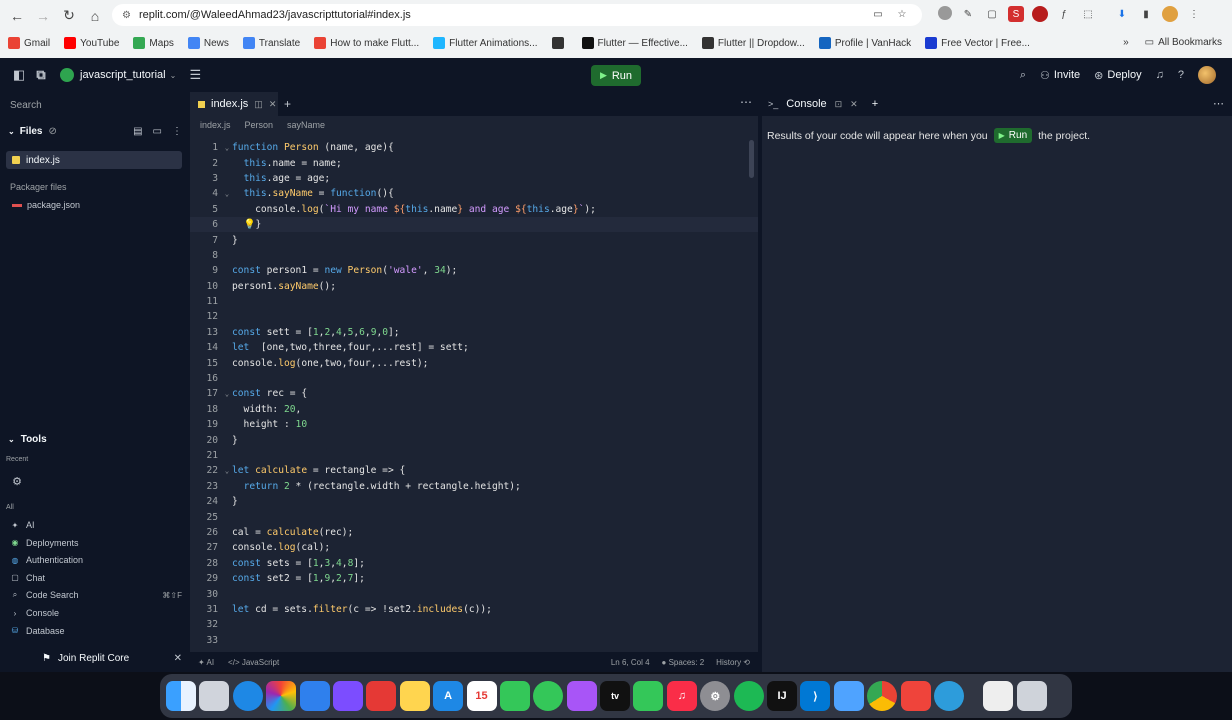  I want to click on extension-red-icon: S, so click(1016, 14).